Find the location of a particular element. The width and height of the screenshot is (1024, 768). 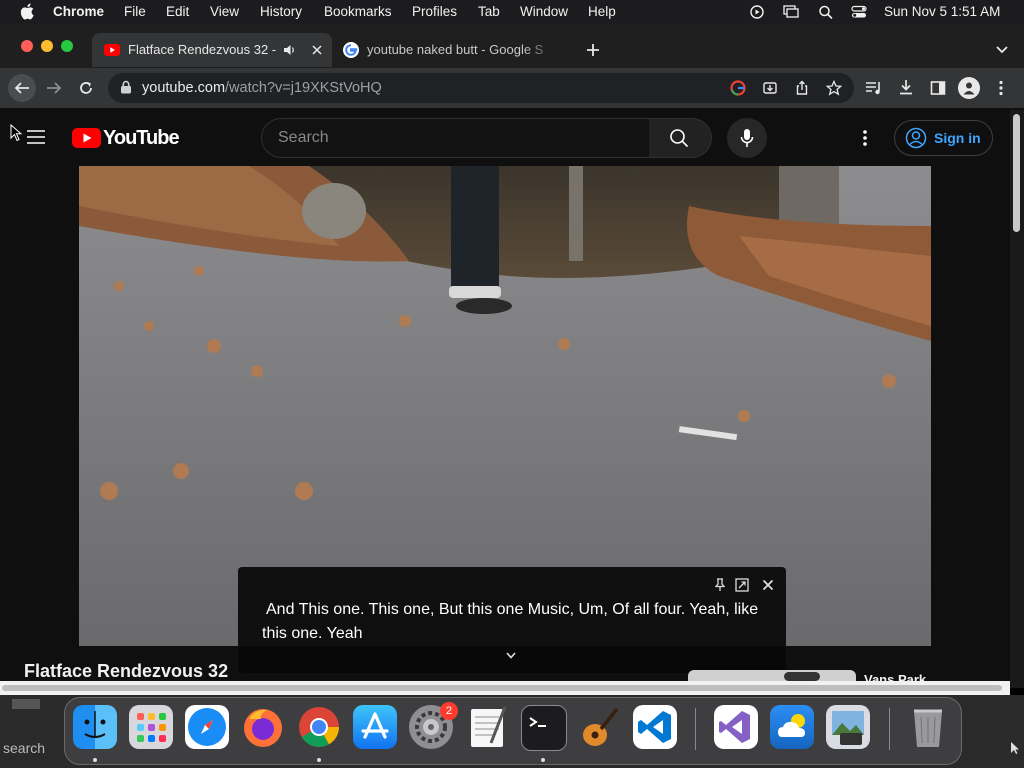

chrome-menu-icon is located at coordinates (1001, 88).